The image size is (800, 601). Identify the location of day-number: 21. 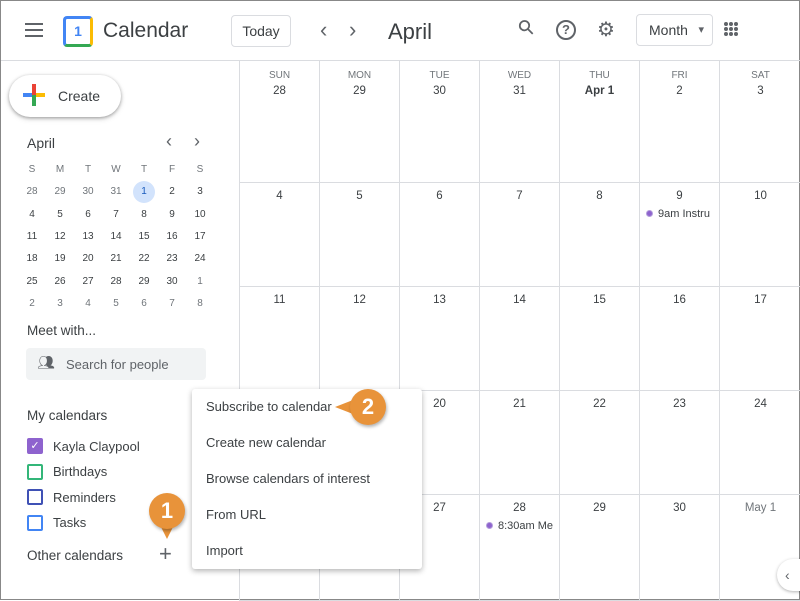
(519, 404).